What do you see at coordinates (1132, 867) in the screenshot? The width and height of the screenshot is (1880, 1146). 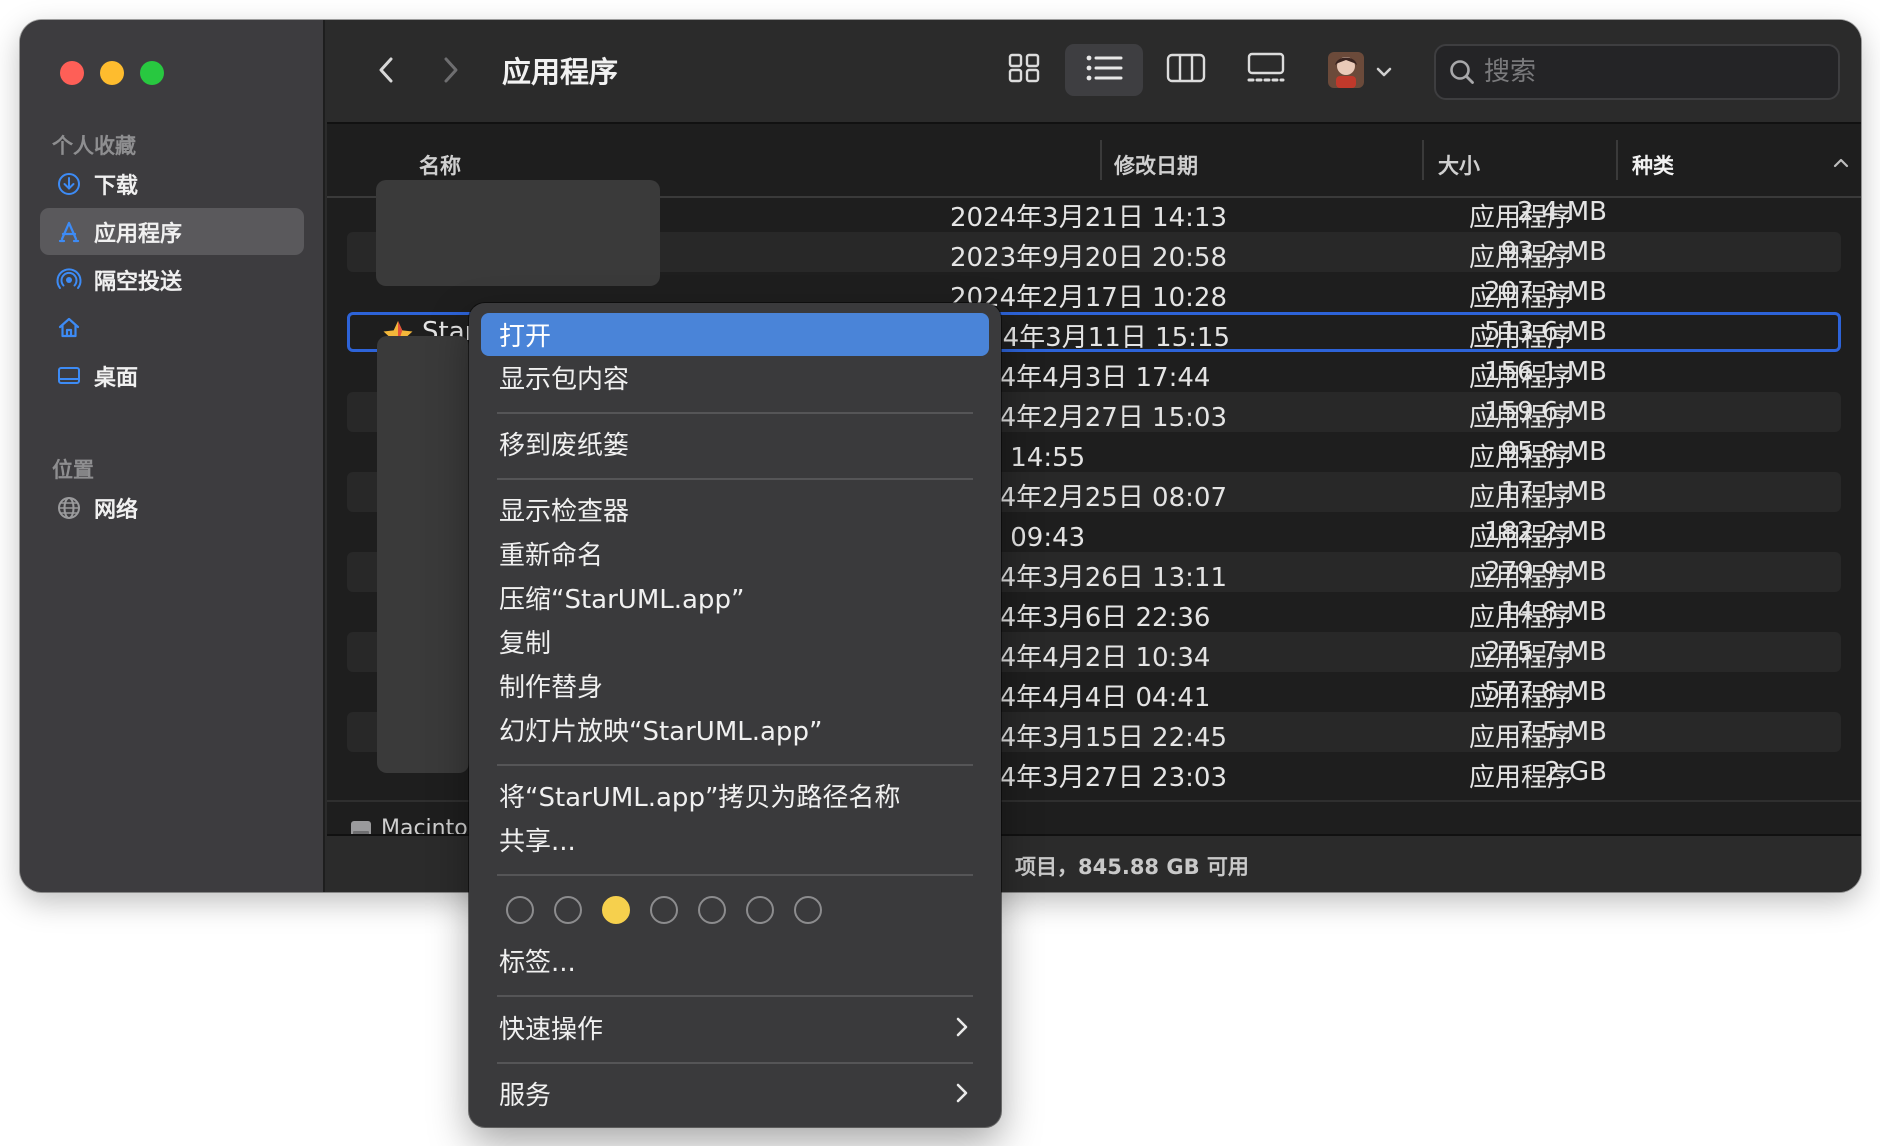 I see `status-text: 项目，845.88 GB 可用` at bounding box center [1132, 867].